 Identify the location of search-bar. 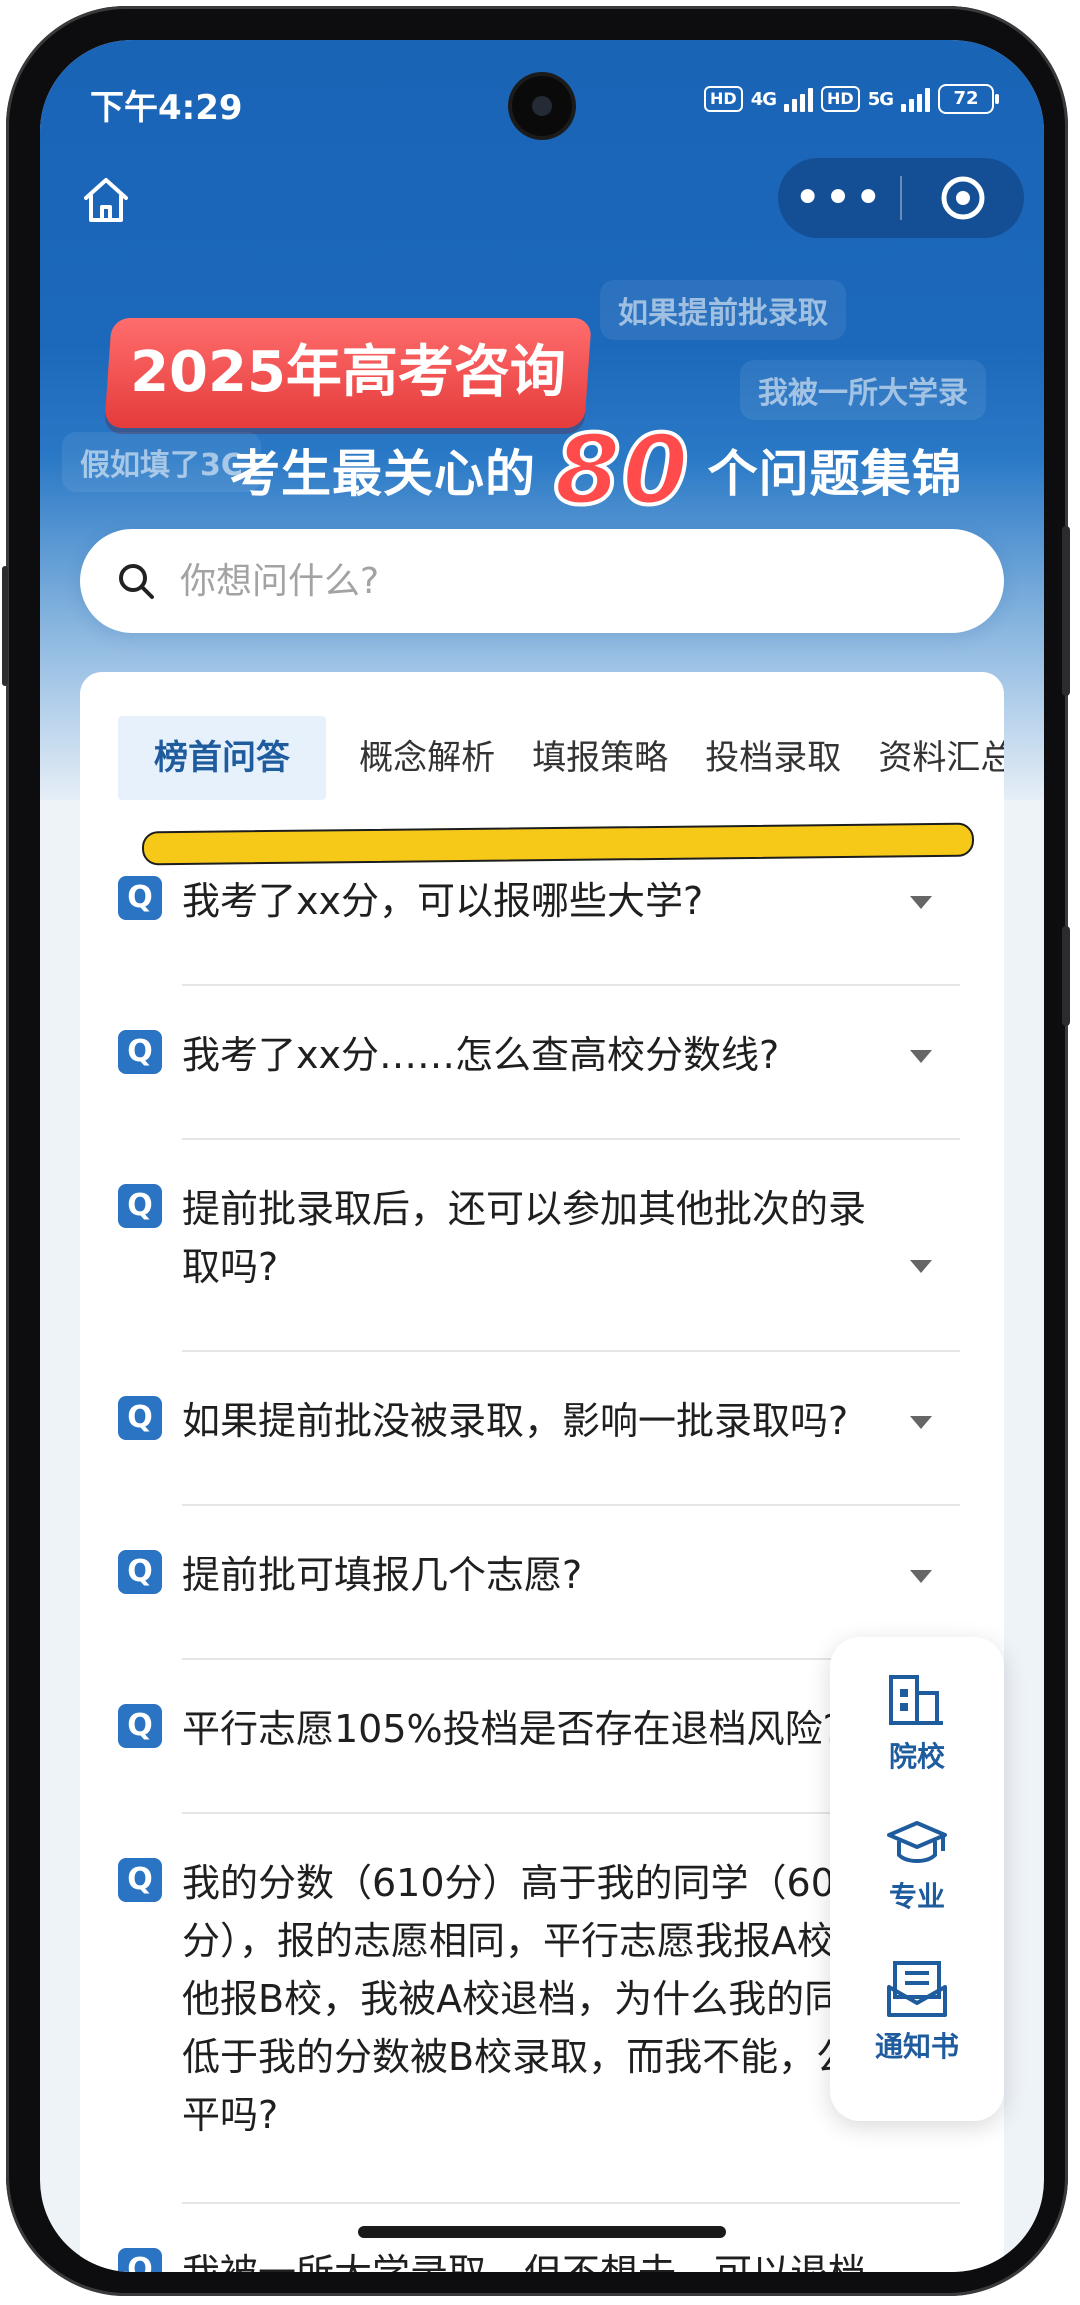
(542, 581).